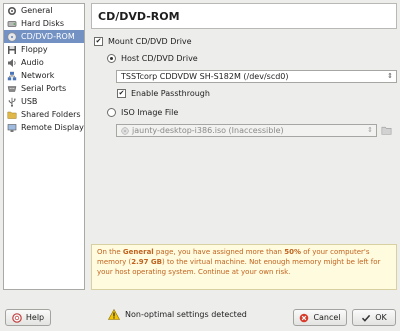 This screenshot has width=400, height=331. Describe the element at coordinates (111, 112) in the screenshot. I see `iso-image-radio` at that location.